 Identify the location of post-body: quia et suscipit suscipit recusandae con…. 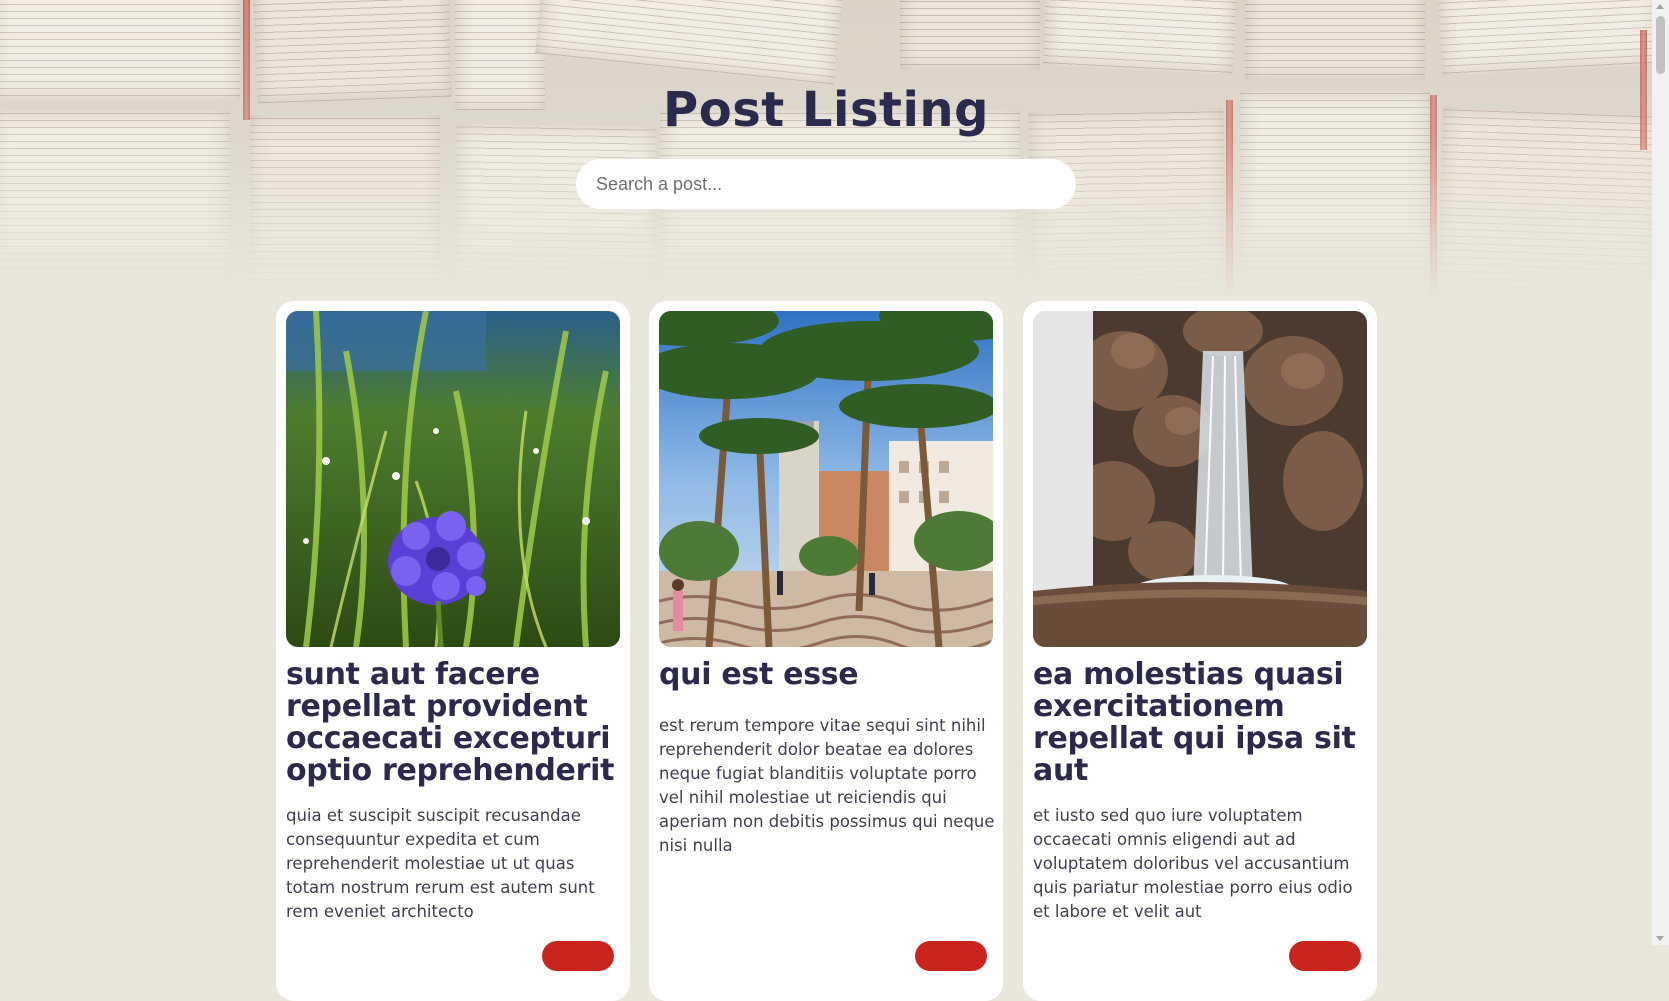
(440, 863).